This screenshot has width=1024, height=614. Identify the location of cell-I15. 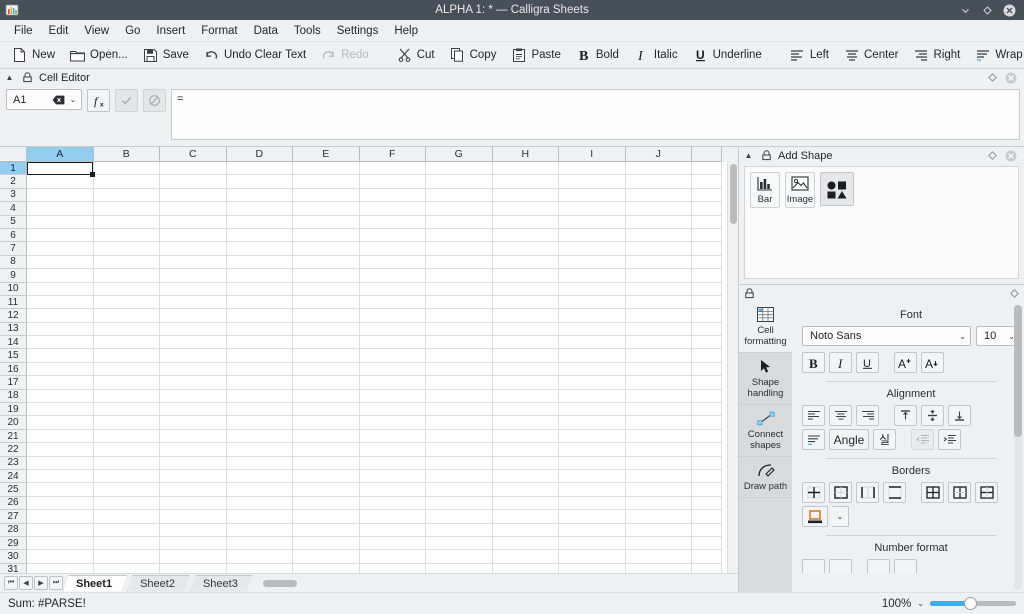
(592, 356).